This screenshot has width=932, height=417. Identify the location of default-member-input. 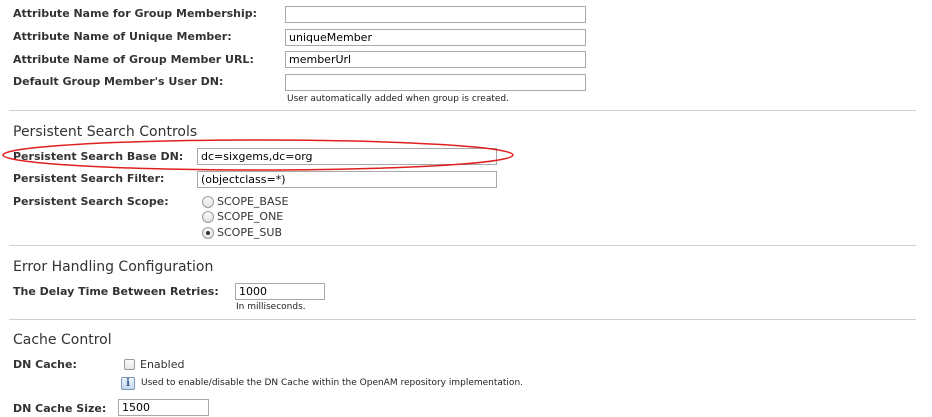
(435, 82).